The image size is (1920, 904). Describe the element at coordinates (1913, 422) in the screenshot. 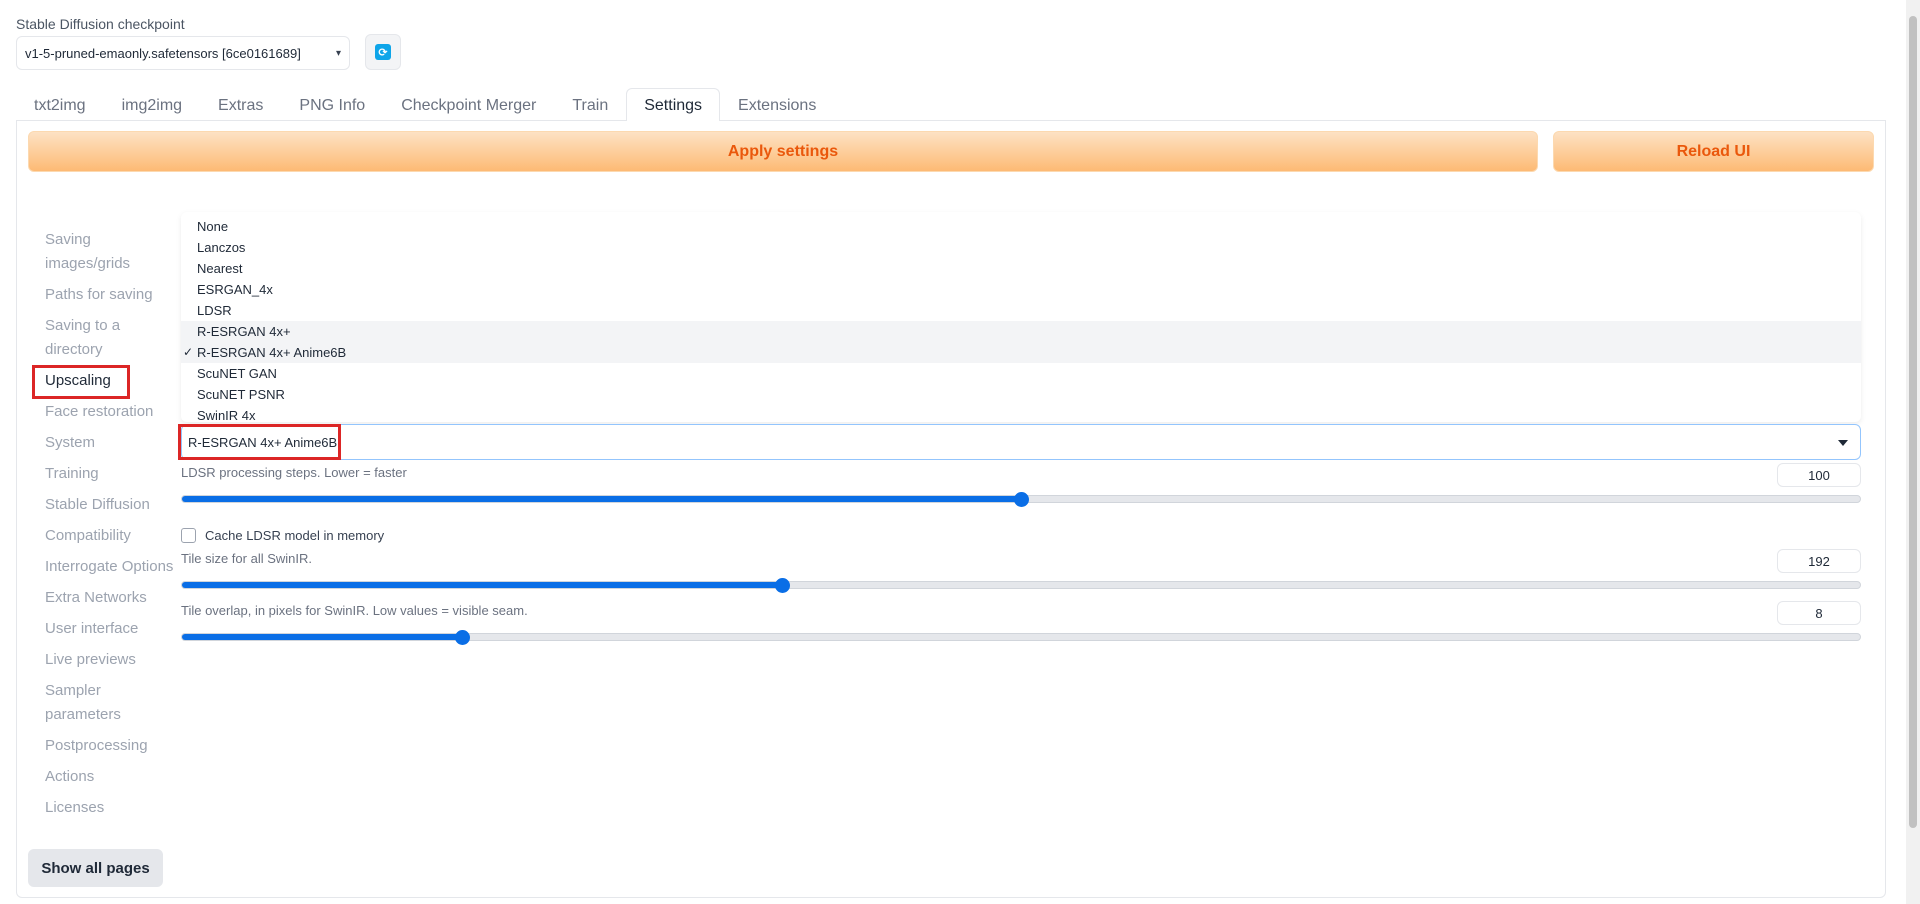

I see `page-scrollbar-thumb` at that location.